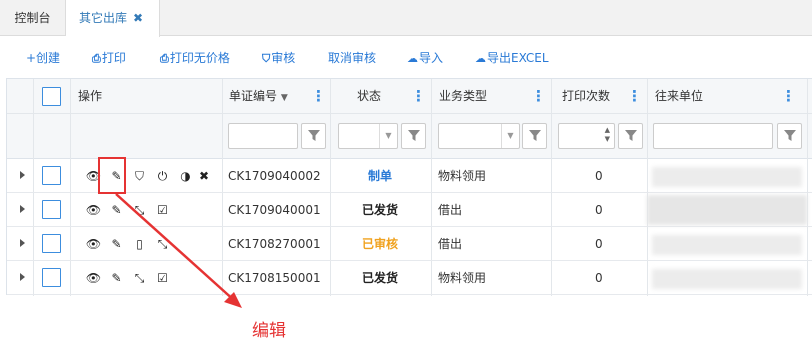 The height and width of the screenshot is (345, 812). I want to click on annotation-label: 编辑, so click(269, 331).